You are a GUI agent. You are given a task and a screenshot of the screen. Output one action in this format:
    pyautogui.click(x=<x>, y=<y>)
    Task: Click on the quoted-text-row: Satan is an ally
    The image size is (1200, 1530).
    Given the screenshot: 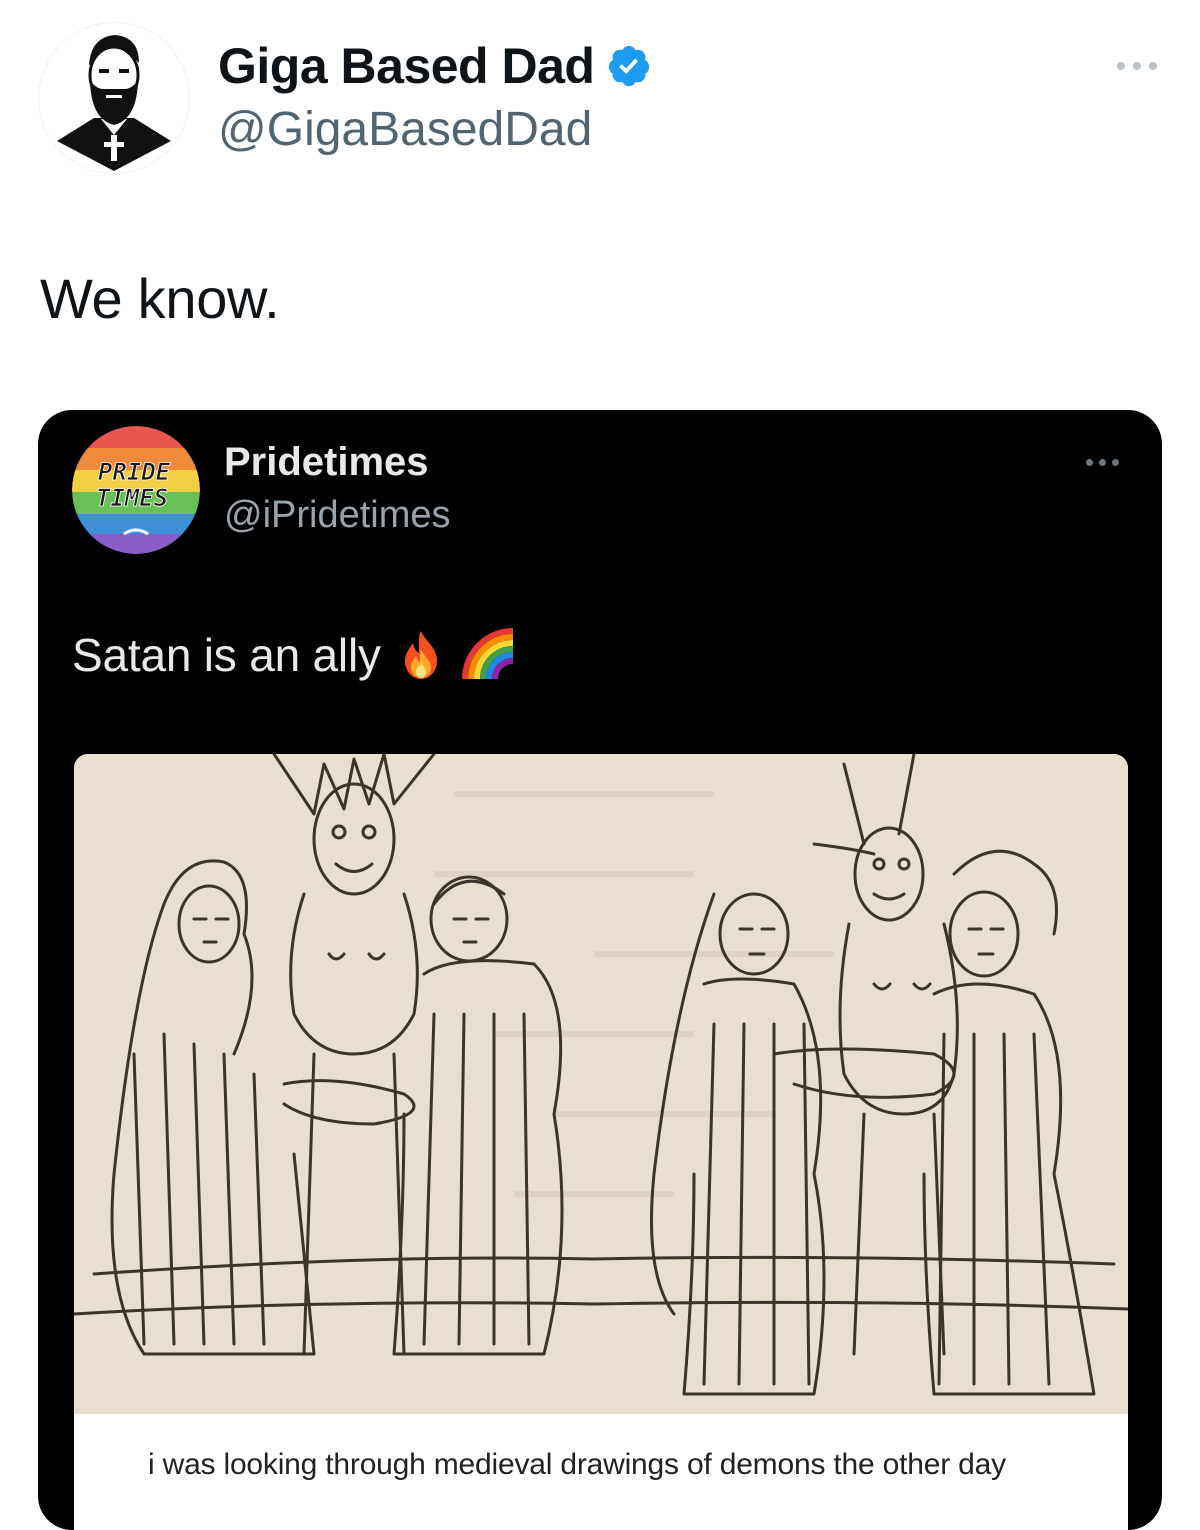 What is the action you would take?
    pyautogui.click(x=294, y=655)
    